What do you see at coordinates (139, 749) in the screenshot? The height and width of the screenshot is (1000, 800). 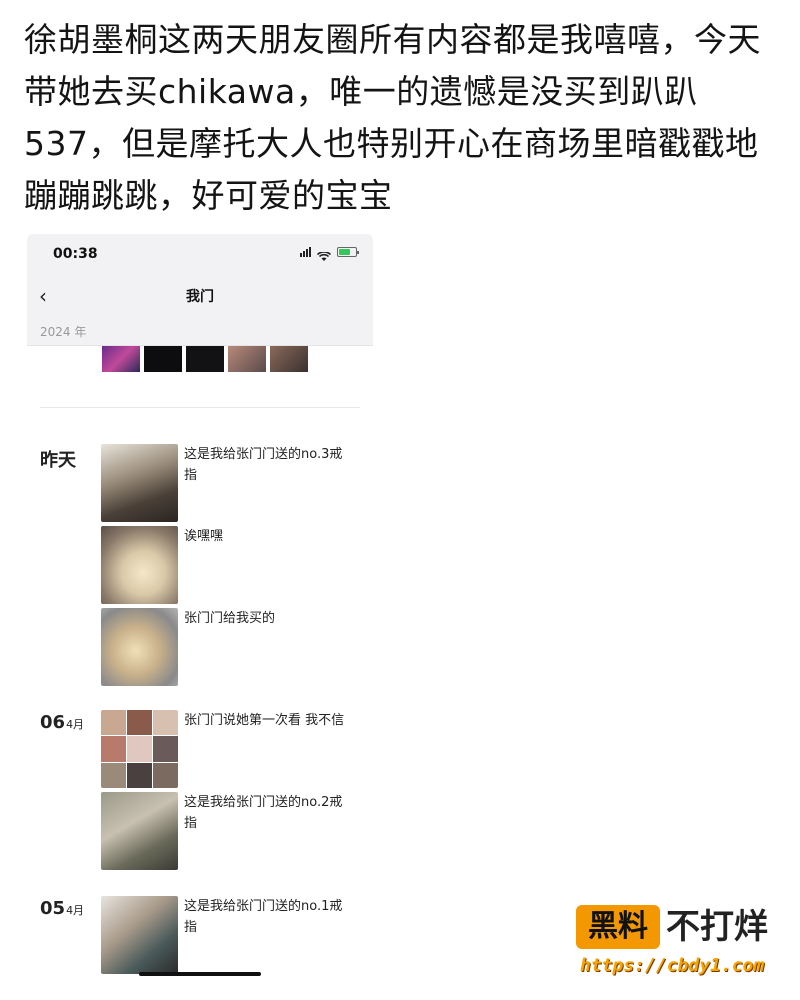 I see `photo-grid-thumbnail` at bounding box center [139, 749].